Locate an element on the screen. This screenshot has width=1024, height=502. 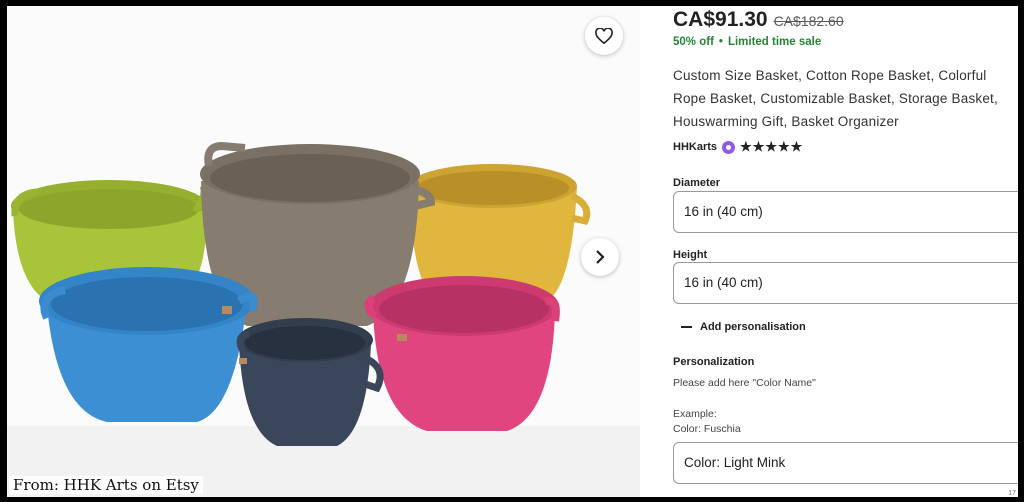
favorite-button is located at coordinates (604, 36).